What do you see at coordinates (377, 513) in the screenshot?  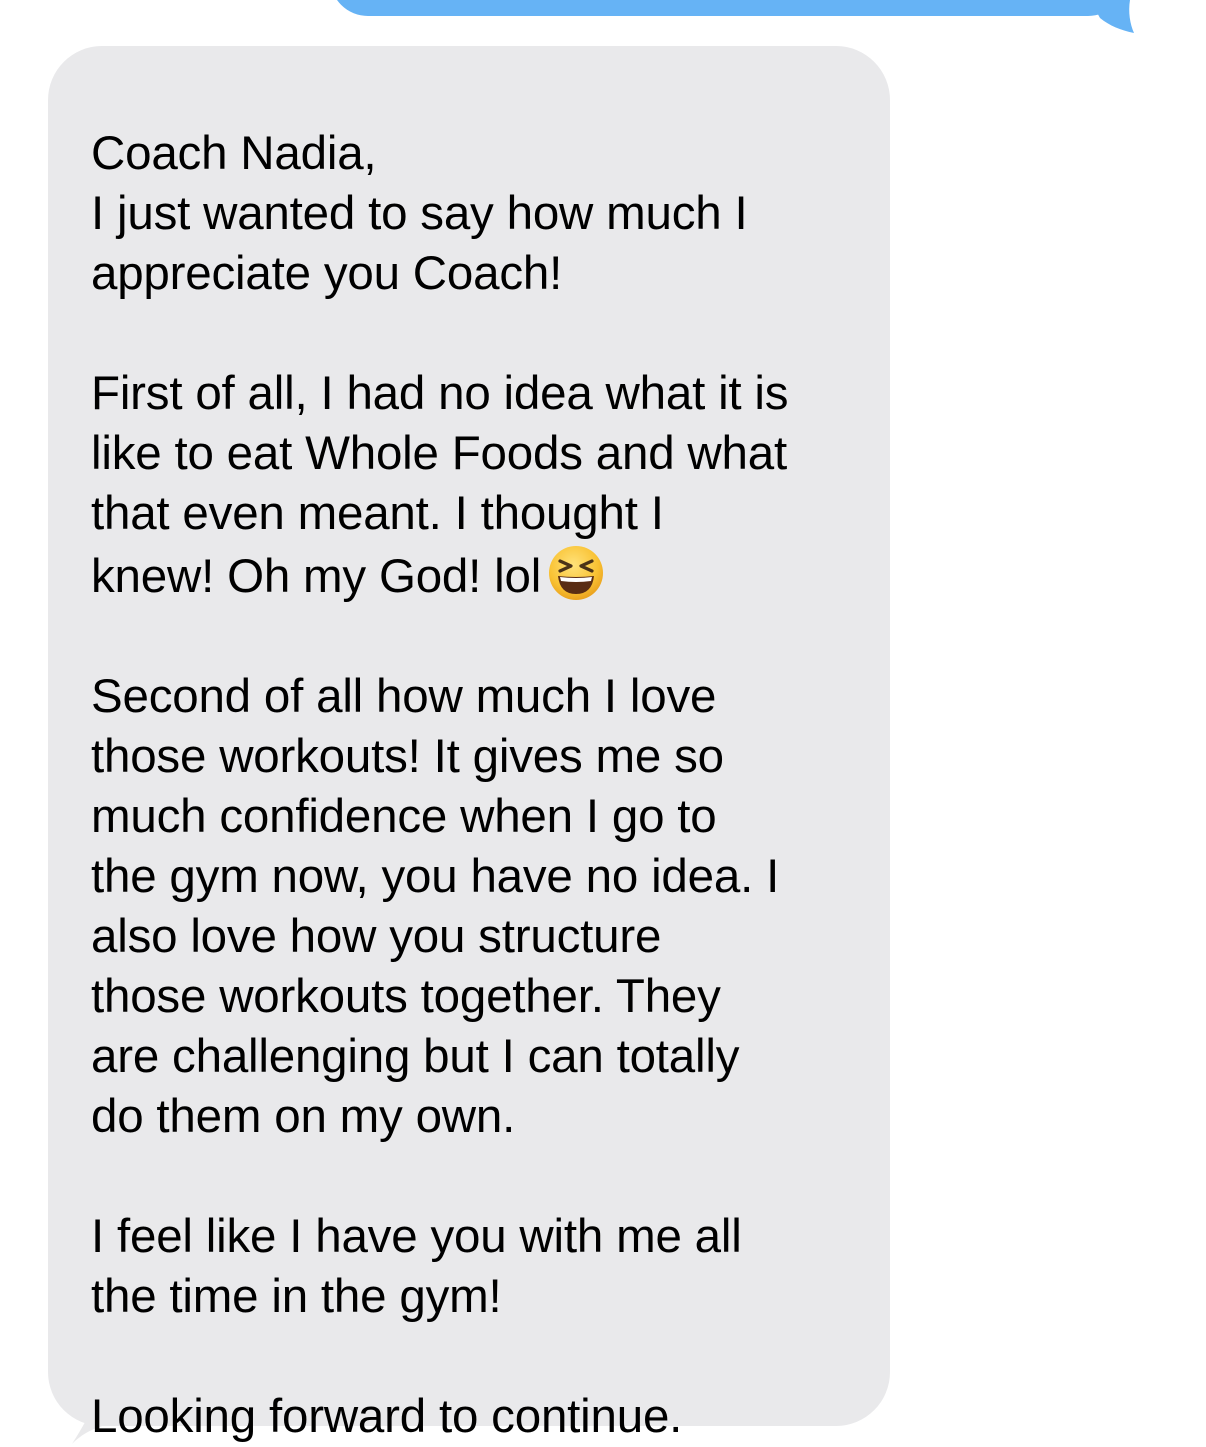 I see `message-line: that even meant. I thought I` at bounding box center [377, 513].